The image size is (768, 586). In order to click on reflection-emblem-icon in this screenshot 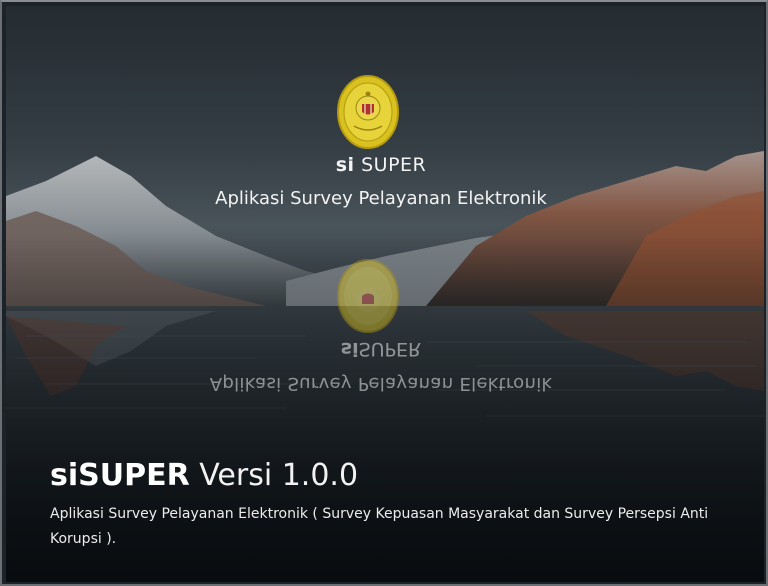, I will do `click(368, 296)`.